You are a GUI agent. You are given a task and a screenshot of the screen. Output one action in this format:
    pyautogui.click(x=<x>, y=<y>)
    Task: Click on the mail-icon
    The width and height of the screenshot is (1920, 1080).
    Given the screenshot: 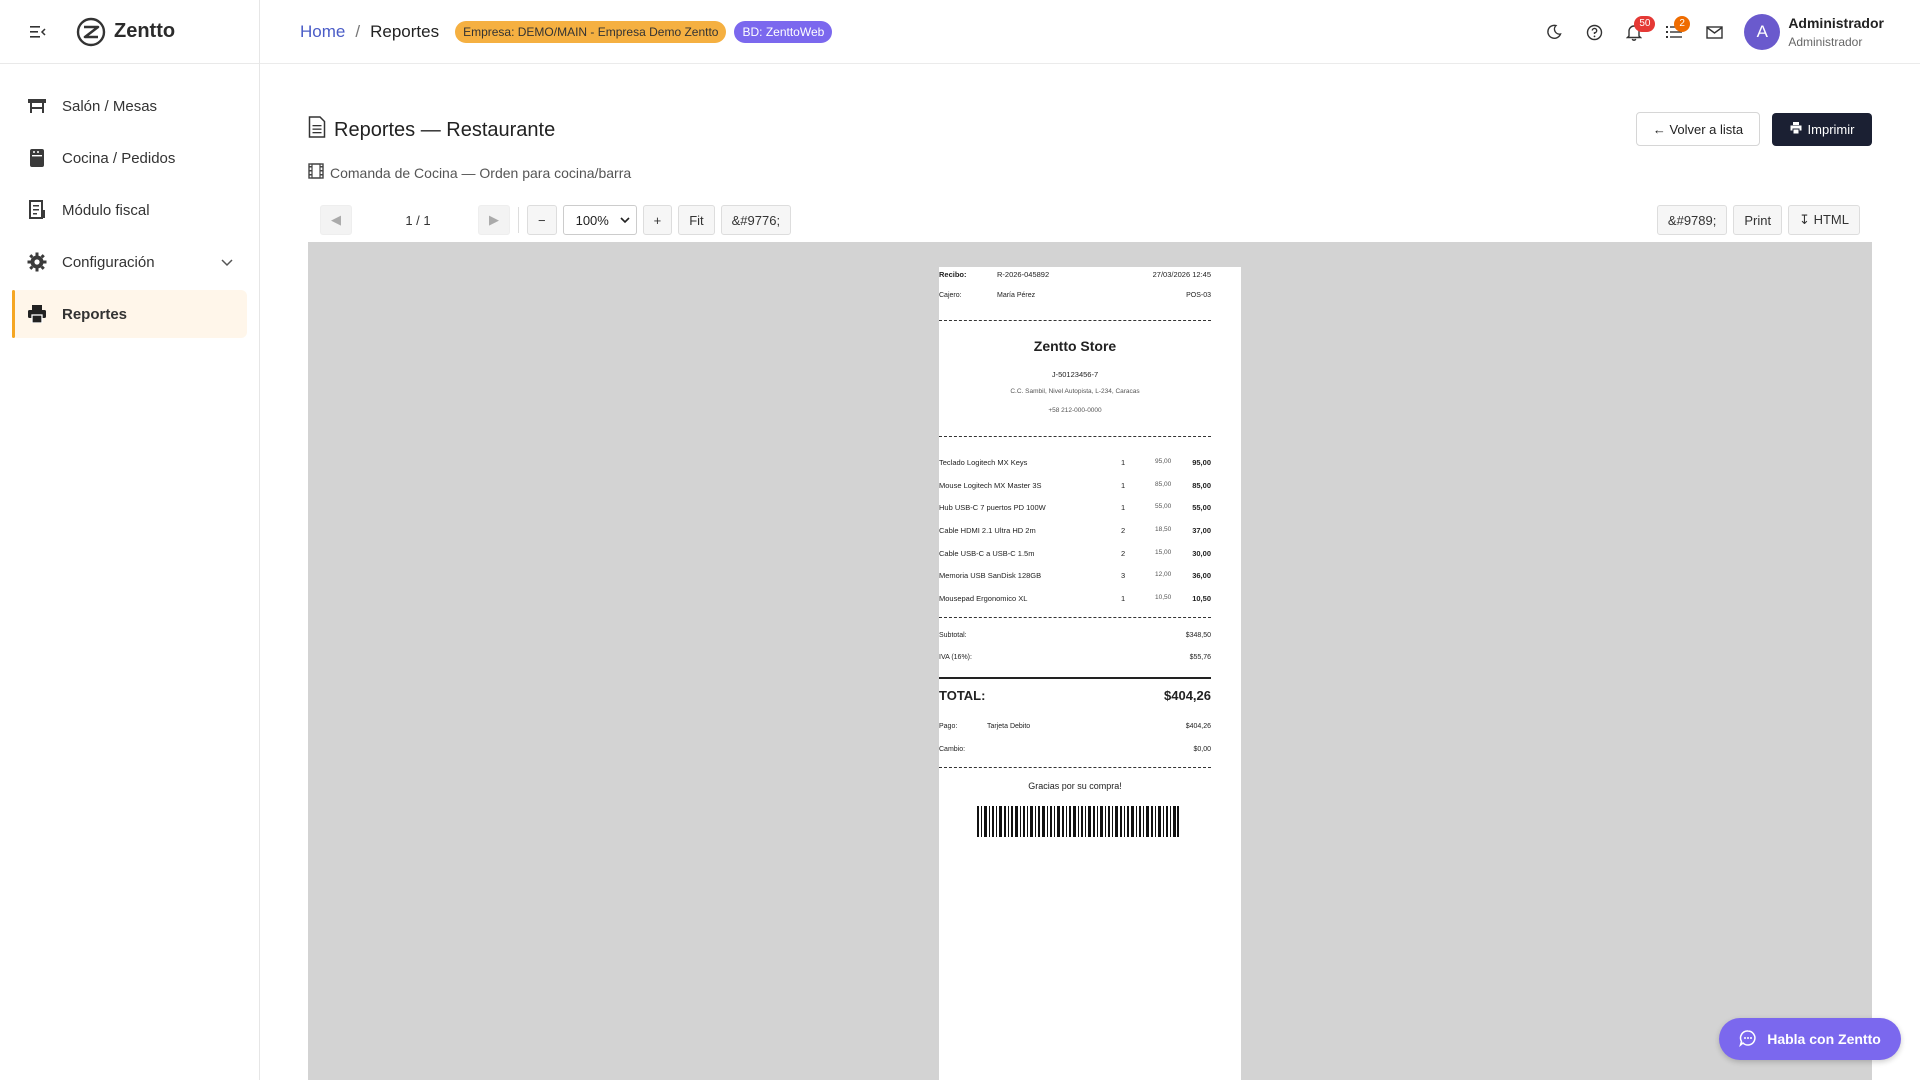 What is the action you would take?
    pyautogui.click(x=1714, y=32)
    